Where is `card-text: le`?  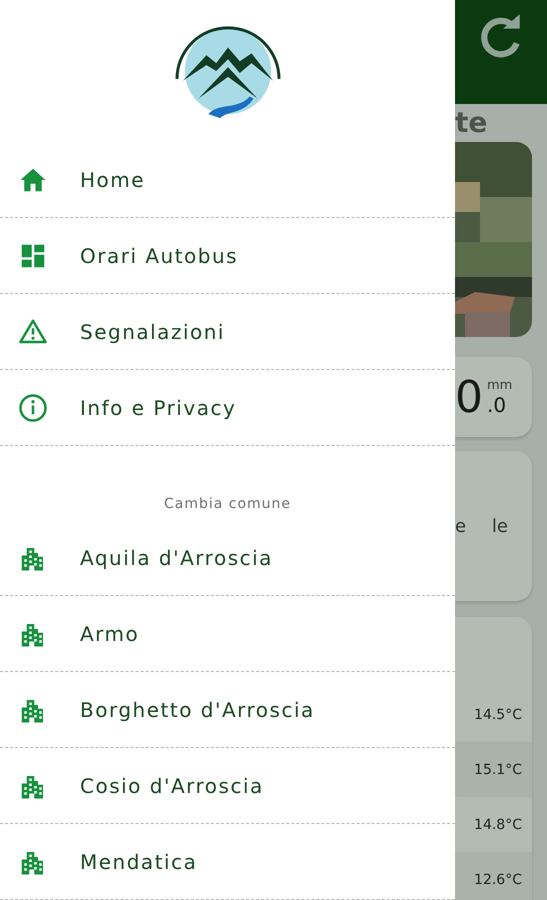 card-text: le is located at coordinates (500, 526).